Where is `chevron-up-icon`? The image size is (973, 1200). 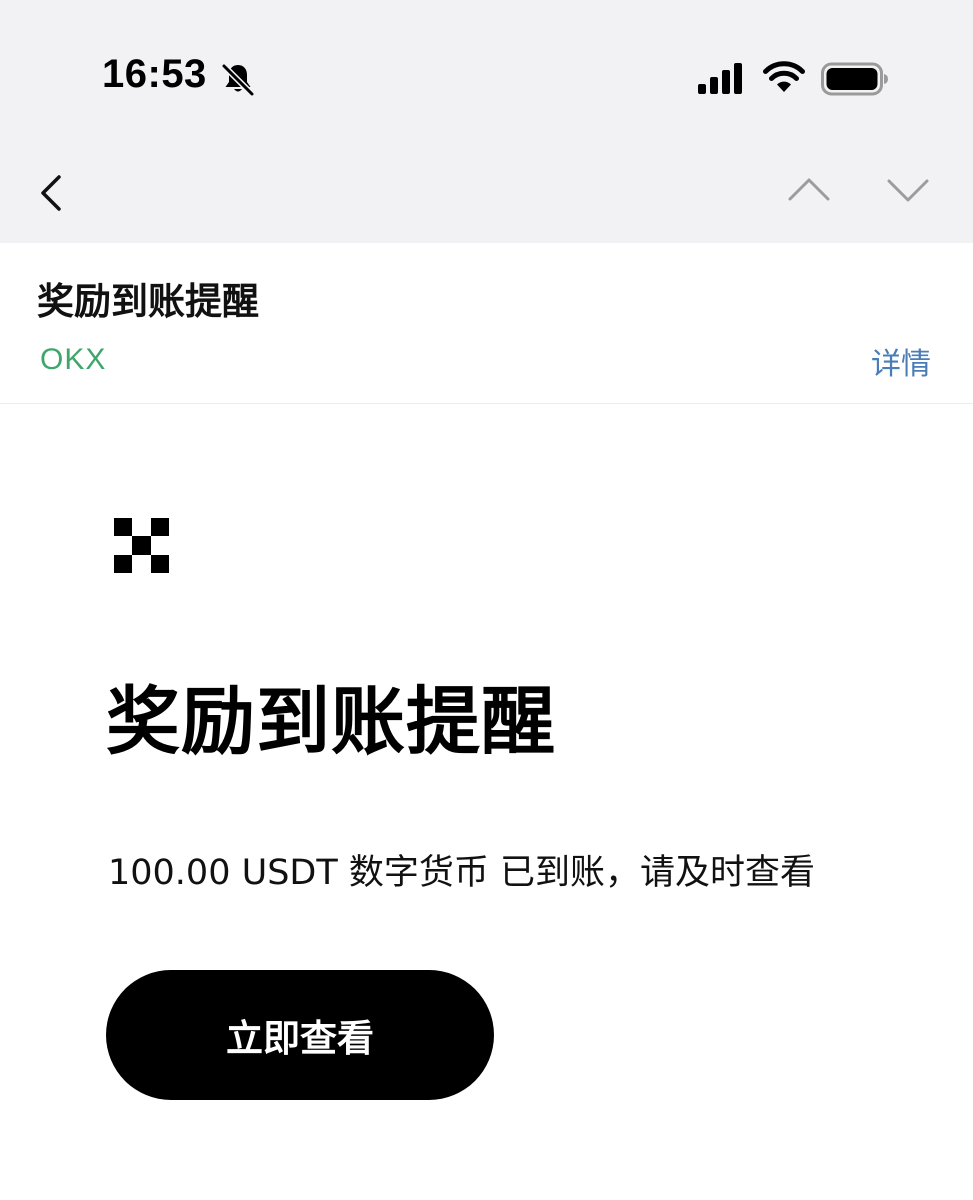 chevron-up-icon is located at coordinates (809, 190).